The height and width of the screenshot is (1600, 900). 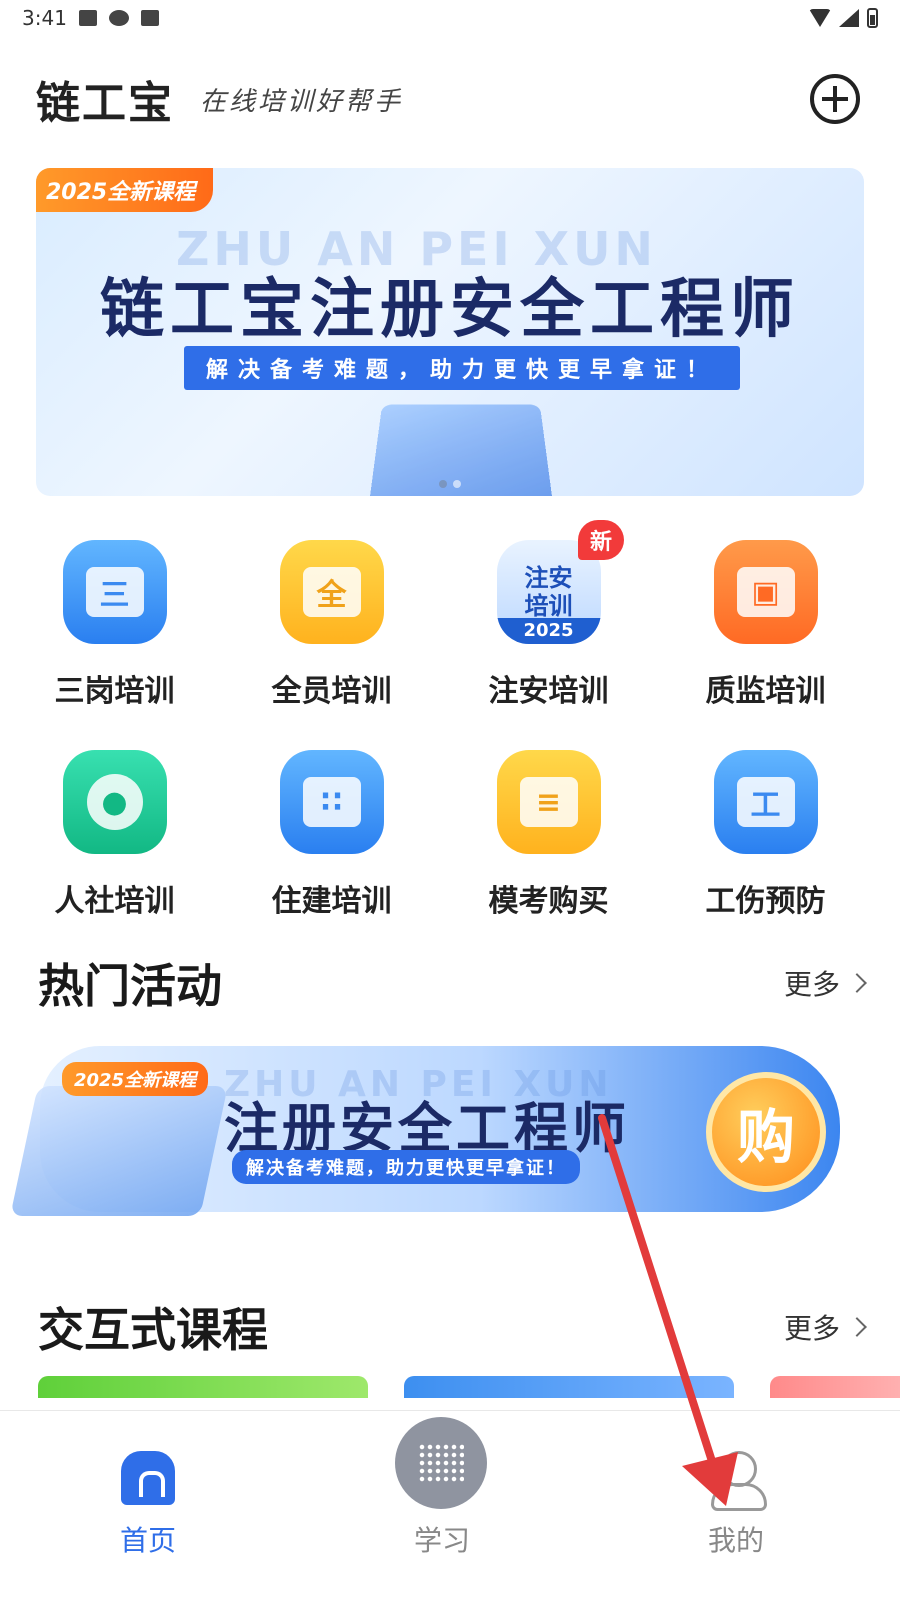 I want to click on course-carousel, so click(x=450, y=1387).